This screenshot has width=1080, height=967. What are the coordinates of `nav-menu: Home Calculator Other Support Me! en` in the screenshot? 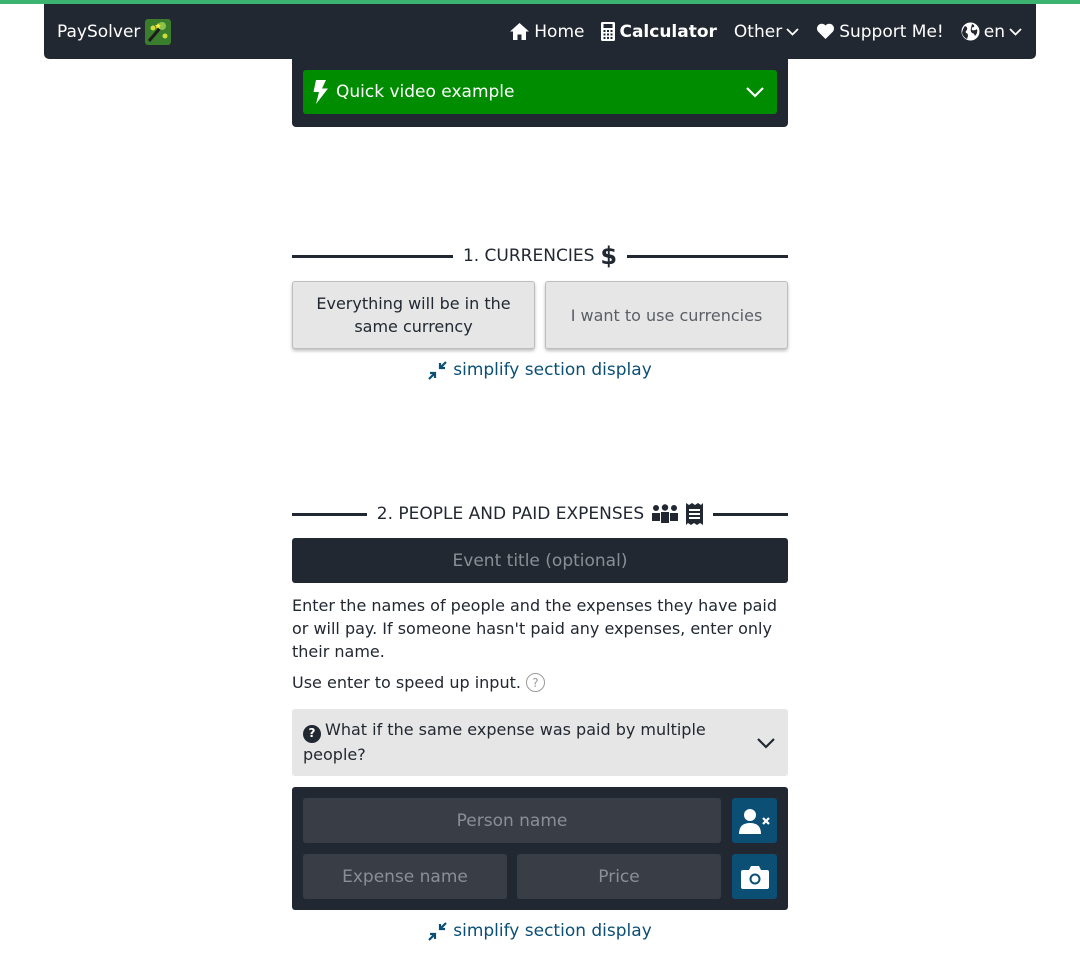 It's located at (765, 32).